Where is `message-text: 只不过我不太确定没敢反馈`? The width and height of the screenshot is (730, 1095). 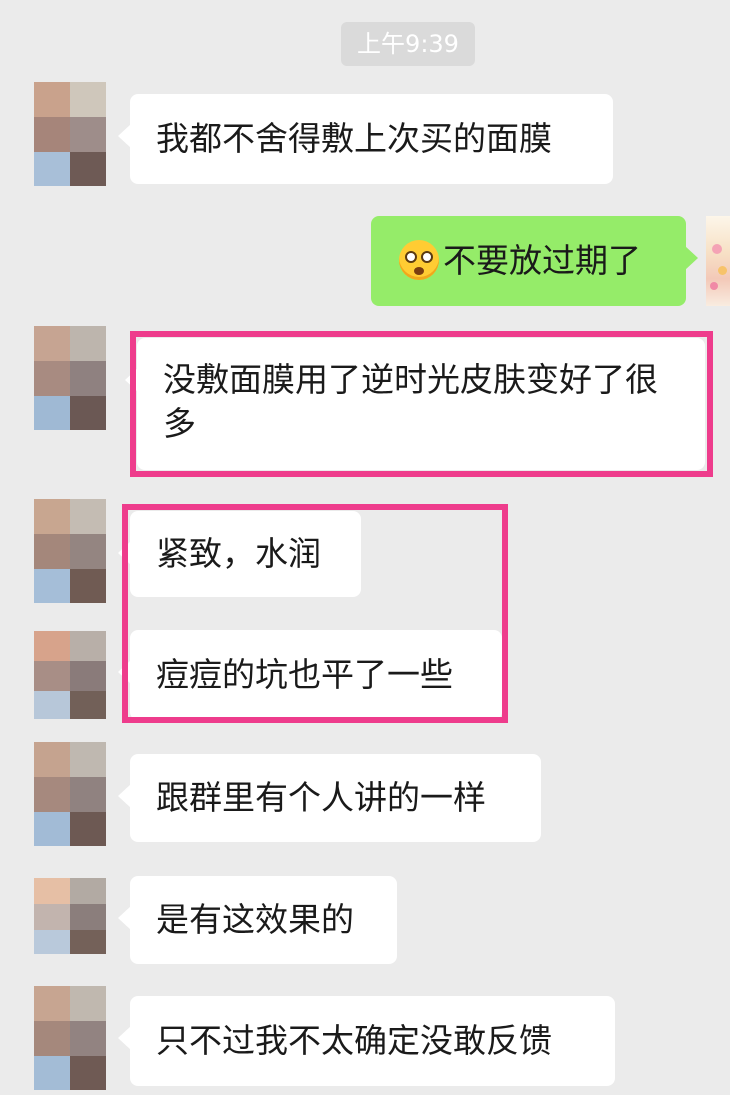
message-text: 只不过我不太确定没敢反馈 is located at coordinates (354, 1040).